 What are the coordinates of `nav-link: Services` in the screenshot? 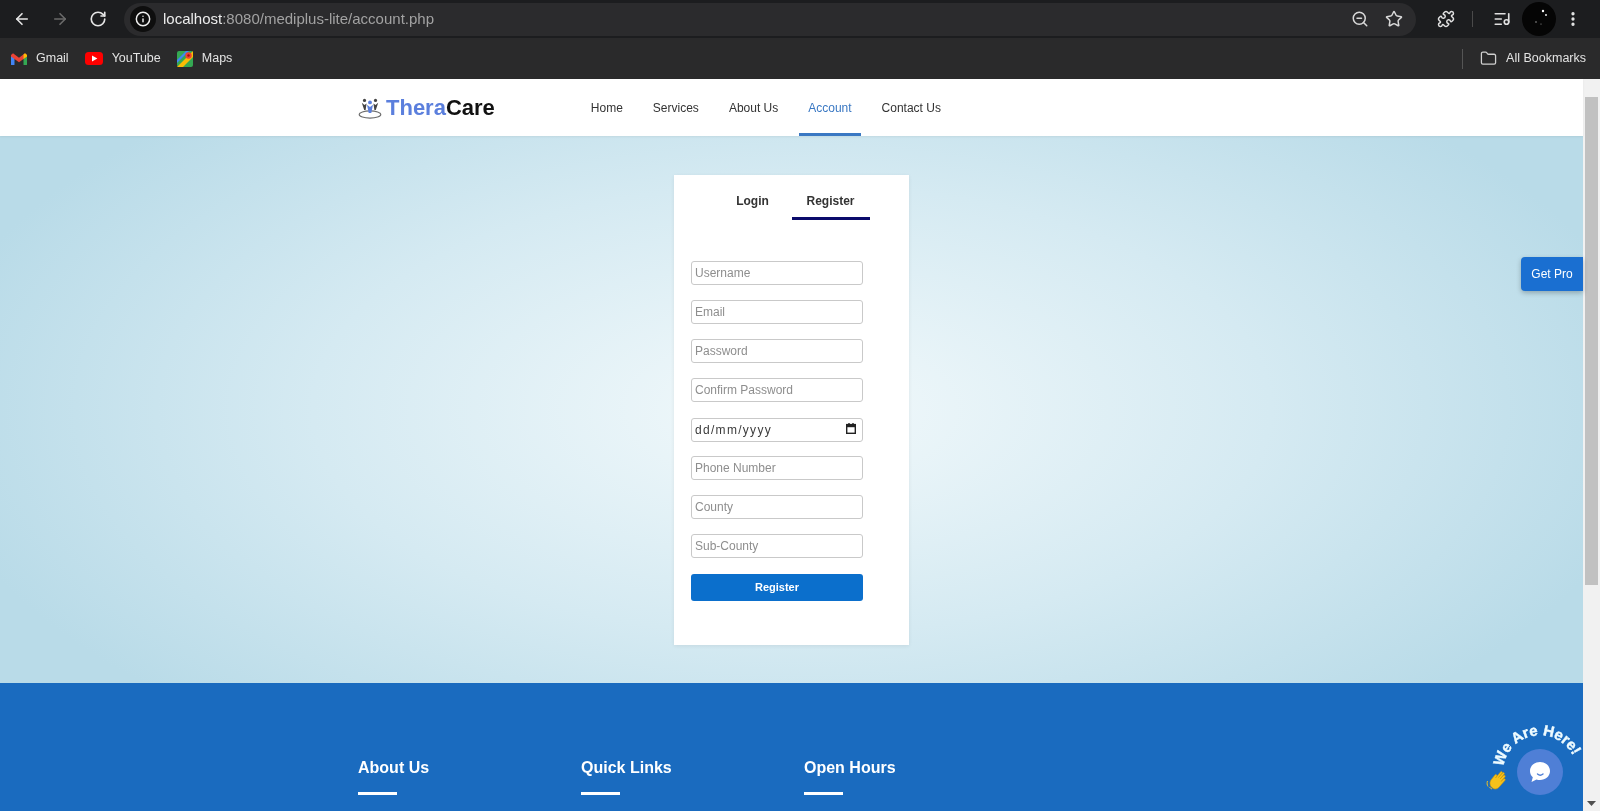 It's located at (675, 107).